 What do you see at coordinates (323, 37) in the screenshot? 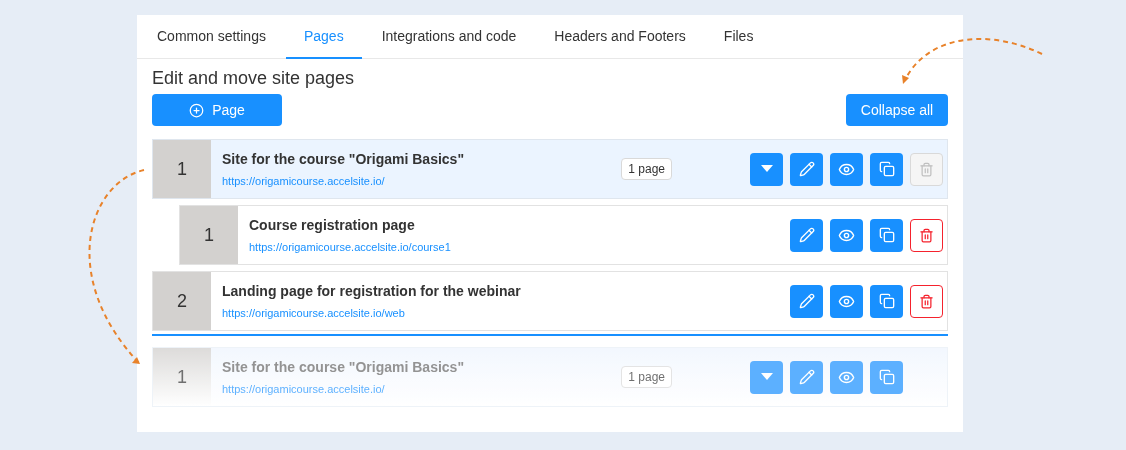
I see `tab: Pages` at bounding box center [323, 37].